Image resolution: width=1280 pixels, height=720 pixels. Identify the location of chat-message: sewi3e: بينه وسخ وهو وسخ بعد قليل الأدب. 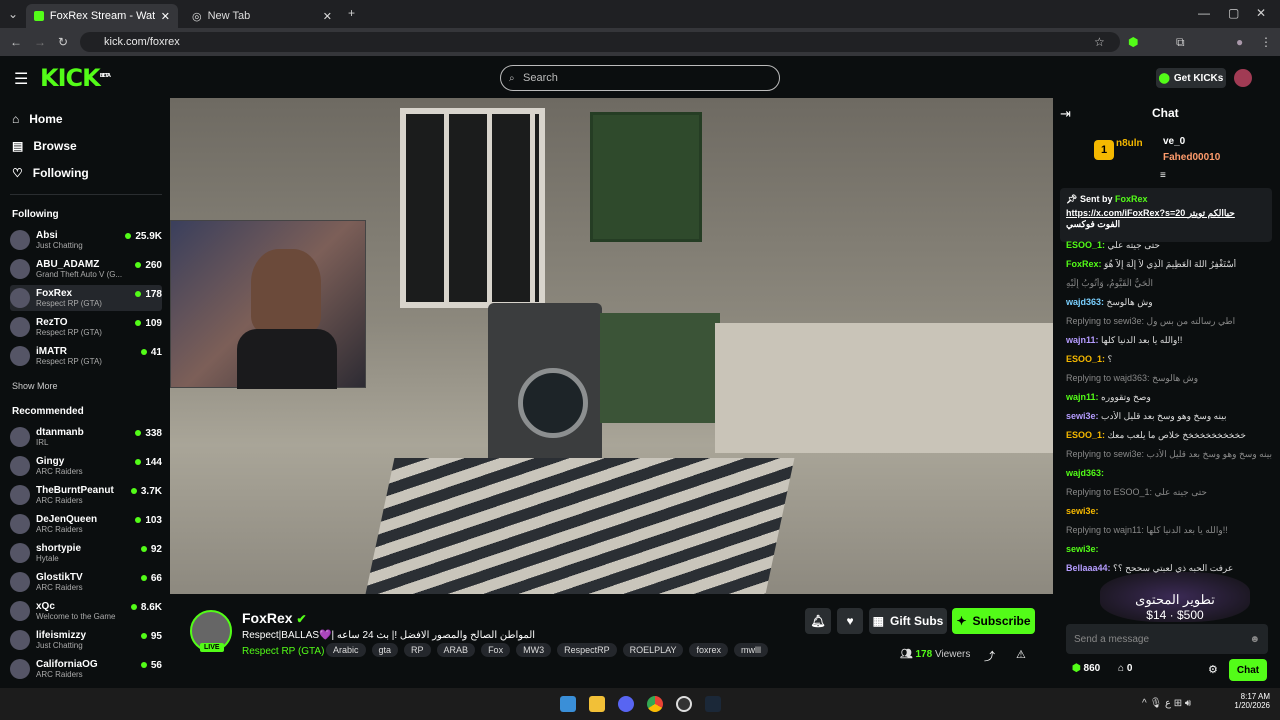
(1171, 416).